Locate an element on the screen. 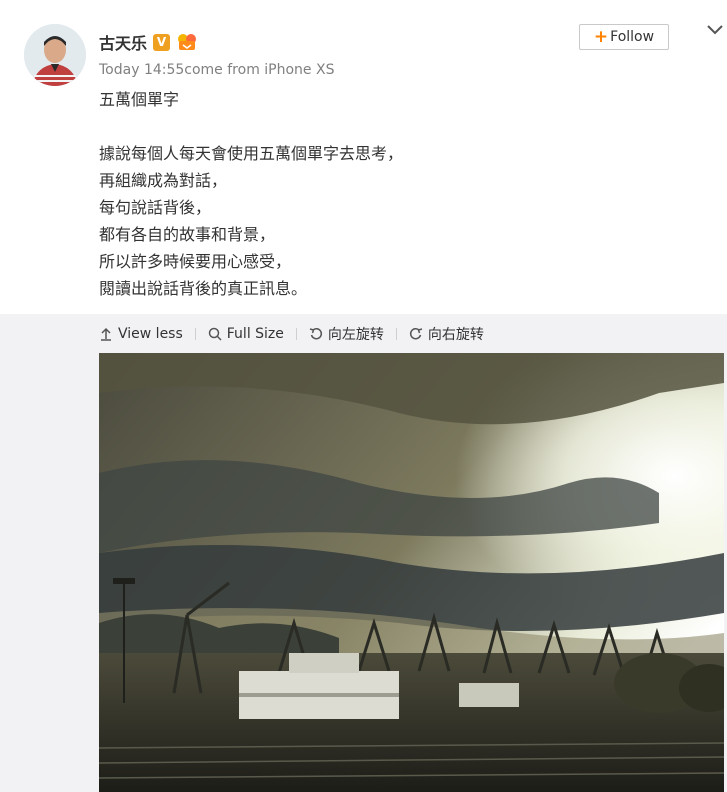 This screenshot has width=727, height=792. post-line: 所以許多時候要用心感受， is located at coordinates (195, 261).